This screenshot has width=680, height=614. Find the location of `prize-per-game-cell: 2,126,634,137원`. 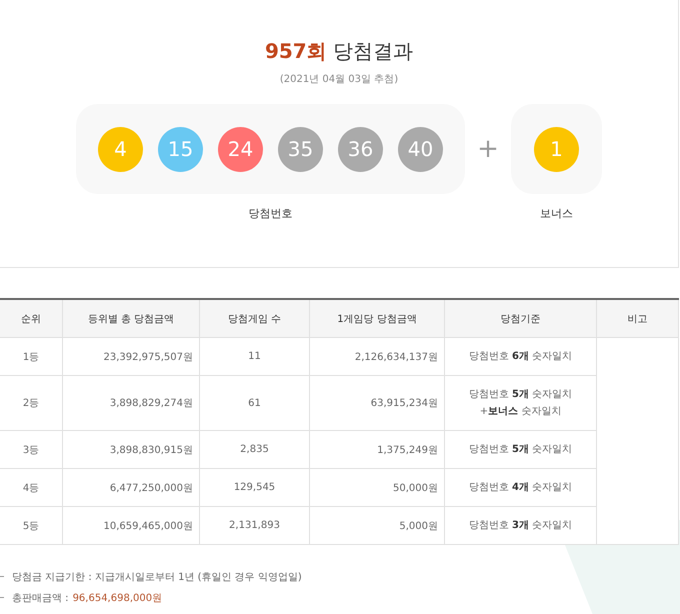

prize-per-game-cell: 2,126,634,137원 is located at coordinates (377, 357).